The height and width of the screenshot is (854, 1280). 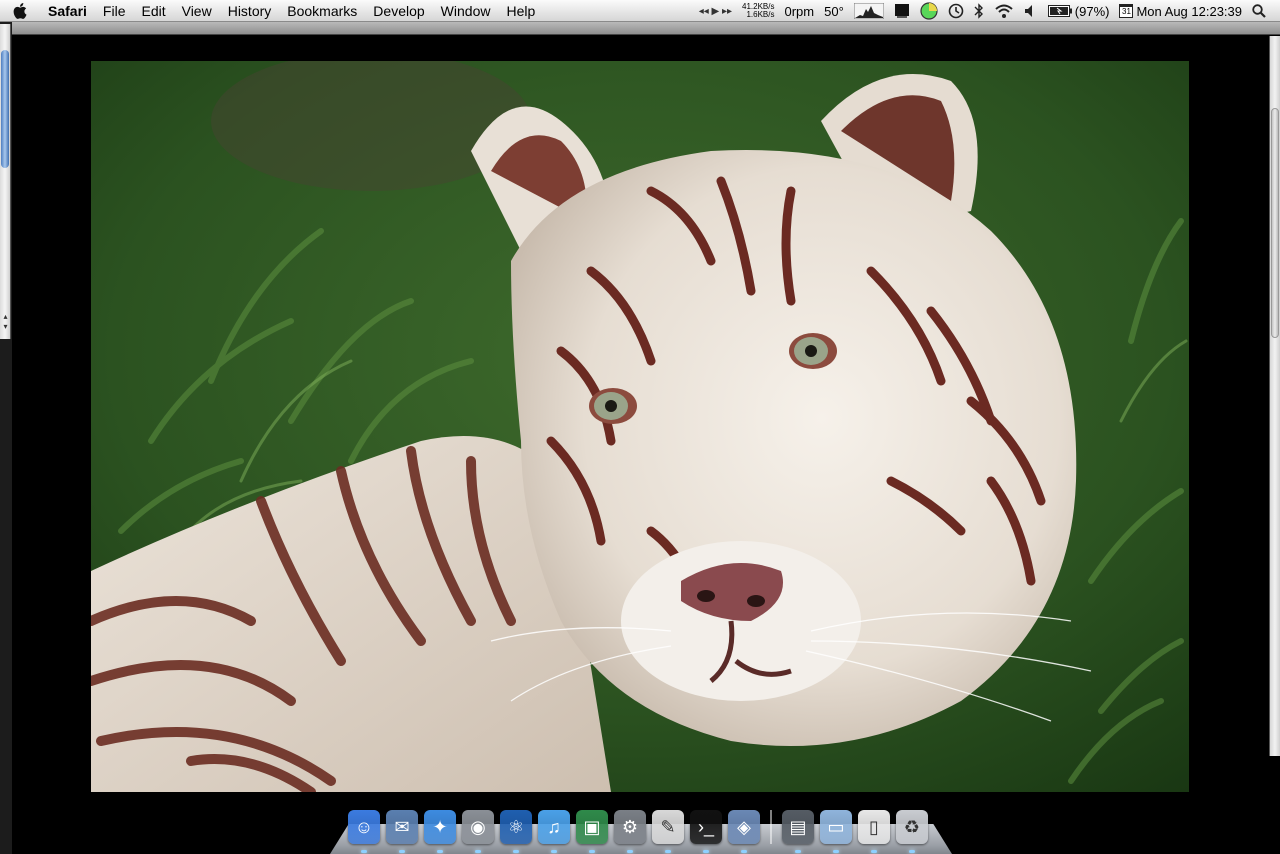 What do you see at coordinates (466, 11) in the screenshot?
I see `menu-window: Window` at bounding box center [466, 11].